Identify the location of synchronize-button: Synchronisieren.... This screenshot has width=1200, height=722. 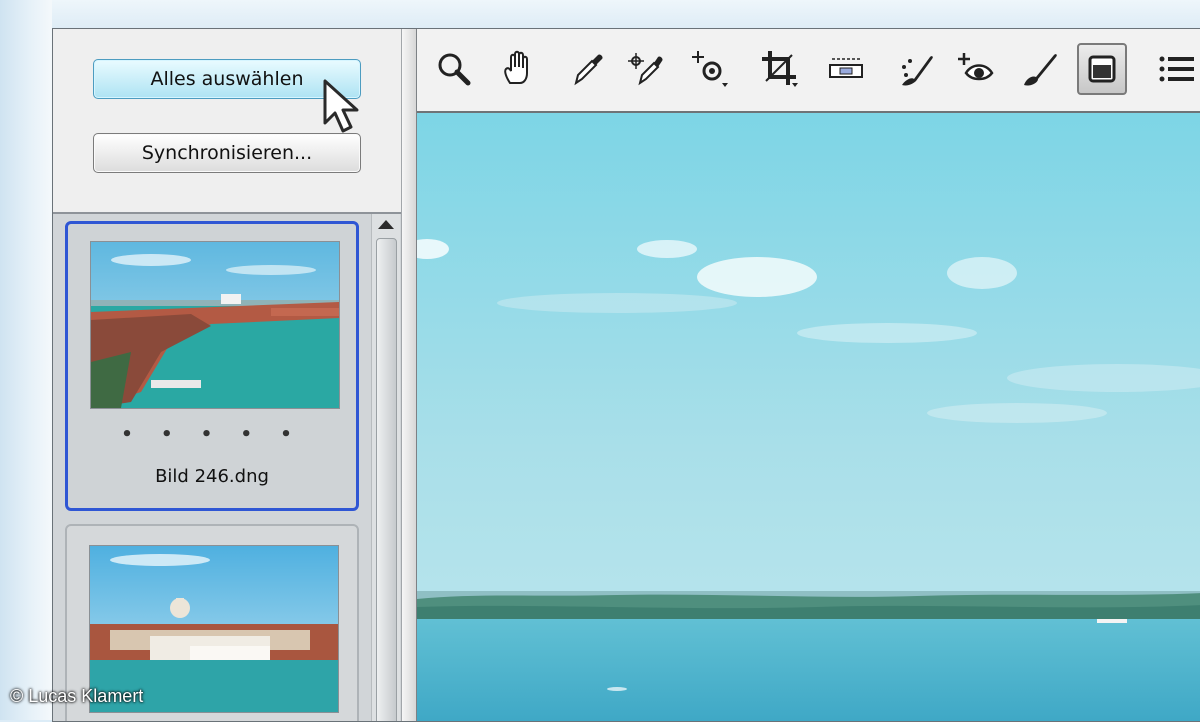
(227, 153).